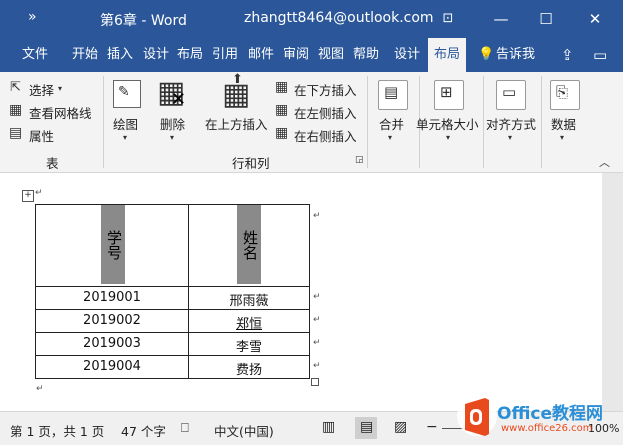  Describe the element at coordinates (248, 370) in the screenshot. I see `student-name-cell: 费扬` at that location.